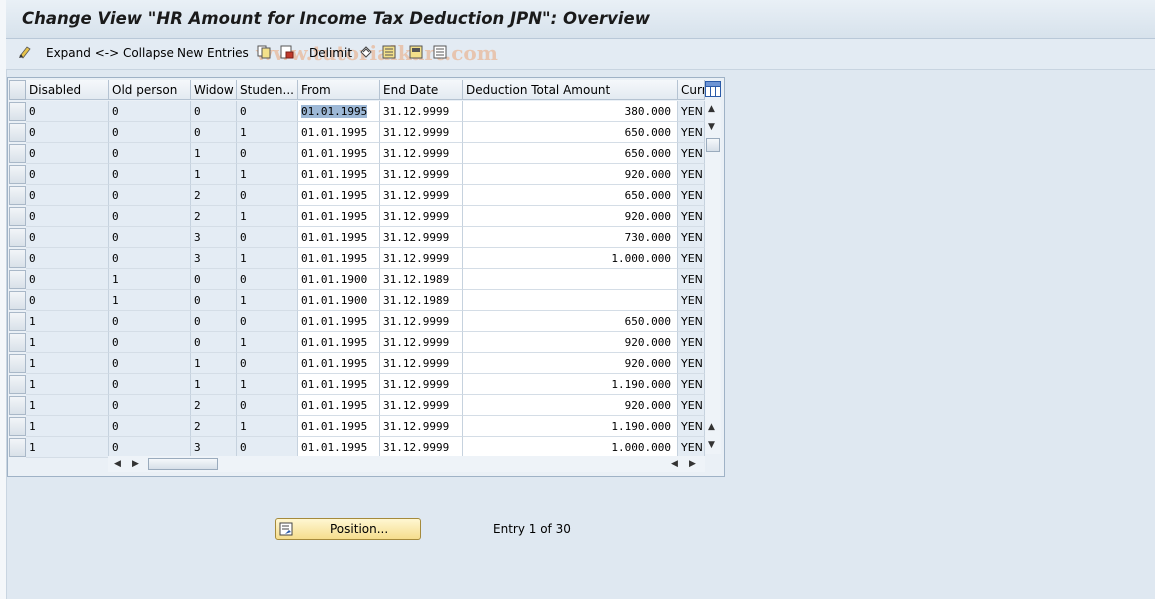 The height and width of the screenshot is (599, 1155). I want to click on page-down-icon: ▼, so click(711, 127).